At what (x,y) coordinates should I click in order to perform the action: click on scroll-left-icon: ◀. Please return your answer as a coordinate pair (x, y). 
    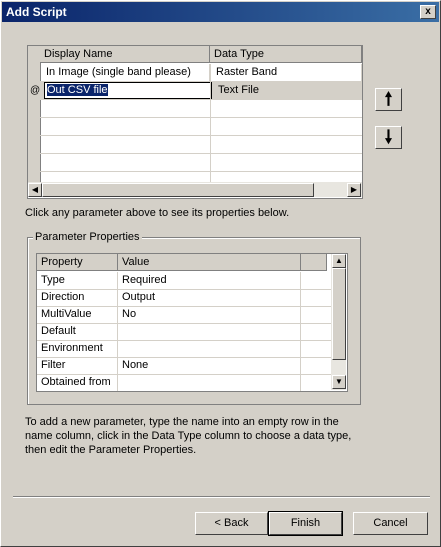
    Looking at the image, I should click on (35, 190).